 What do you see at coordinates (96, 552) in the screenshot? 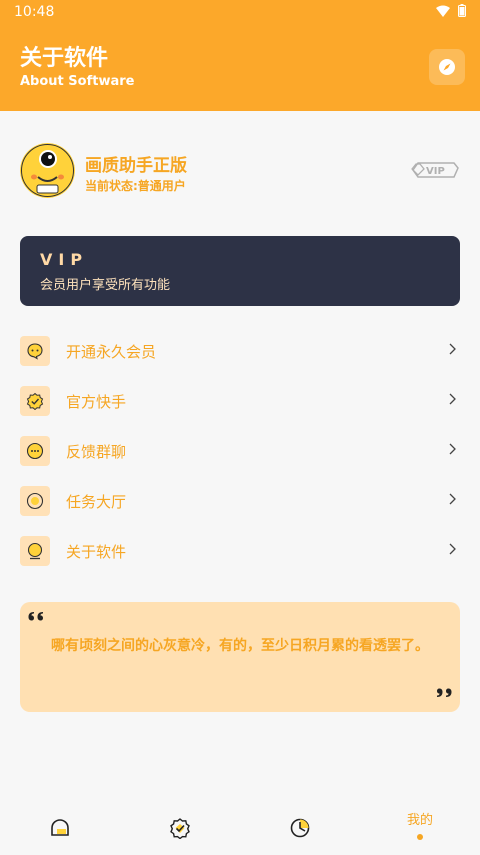
I see `menu-label: 关于软件` at bounding box center [96, 552].